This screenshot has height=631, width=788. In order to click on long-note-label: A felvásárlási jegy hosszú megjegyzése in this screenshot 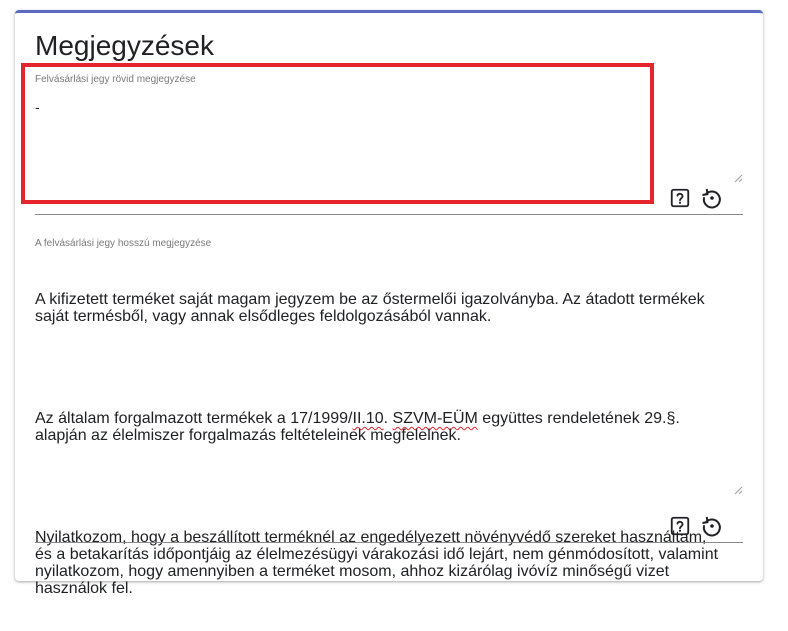, I will do `click(123, 243)`.